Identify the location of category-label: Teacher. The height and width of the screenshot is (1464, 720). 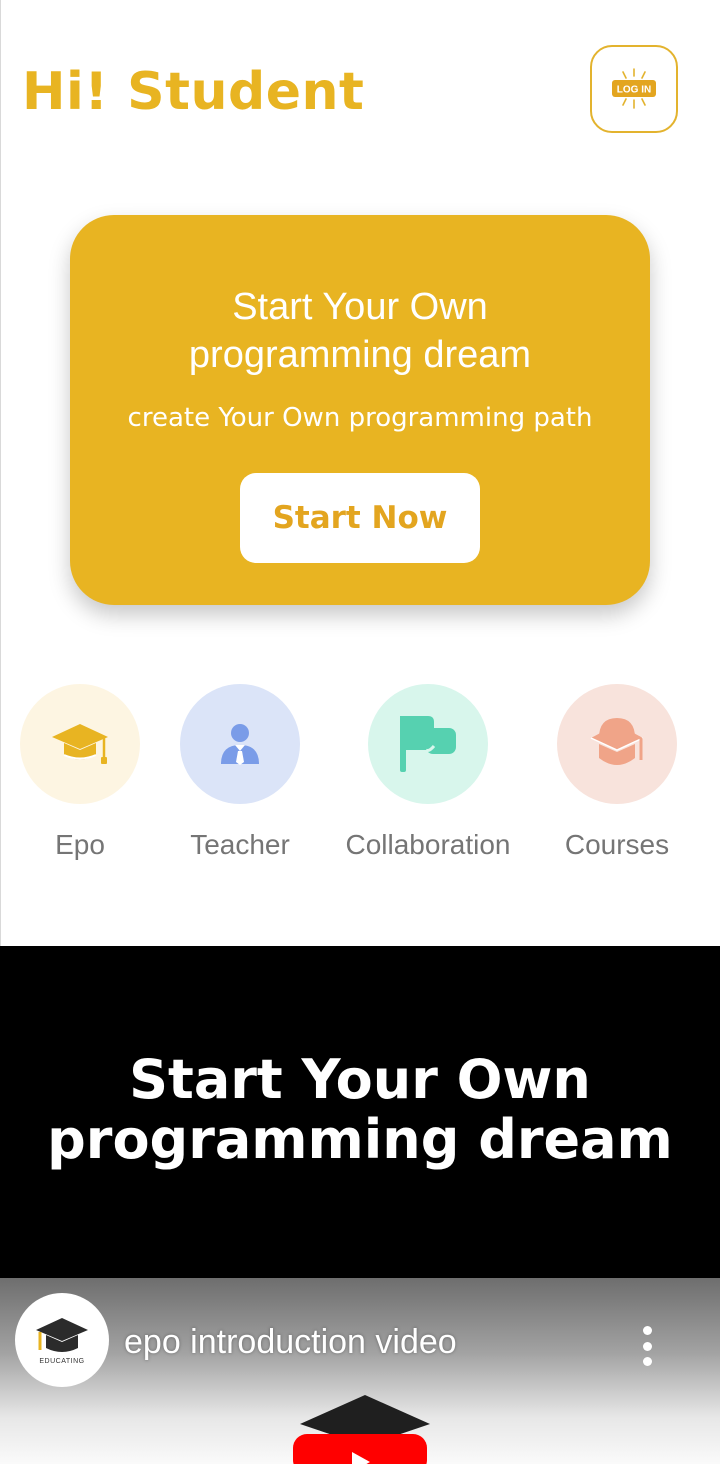
(240, 844).